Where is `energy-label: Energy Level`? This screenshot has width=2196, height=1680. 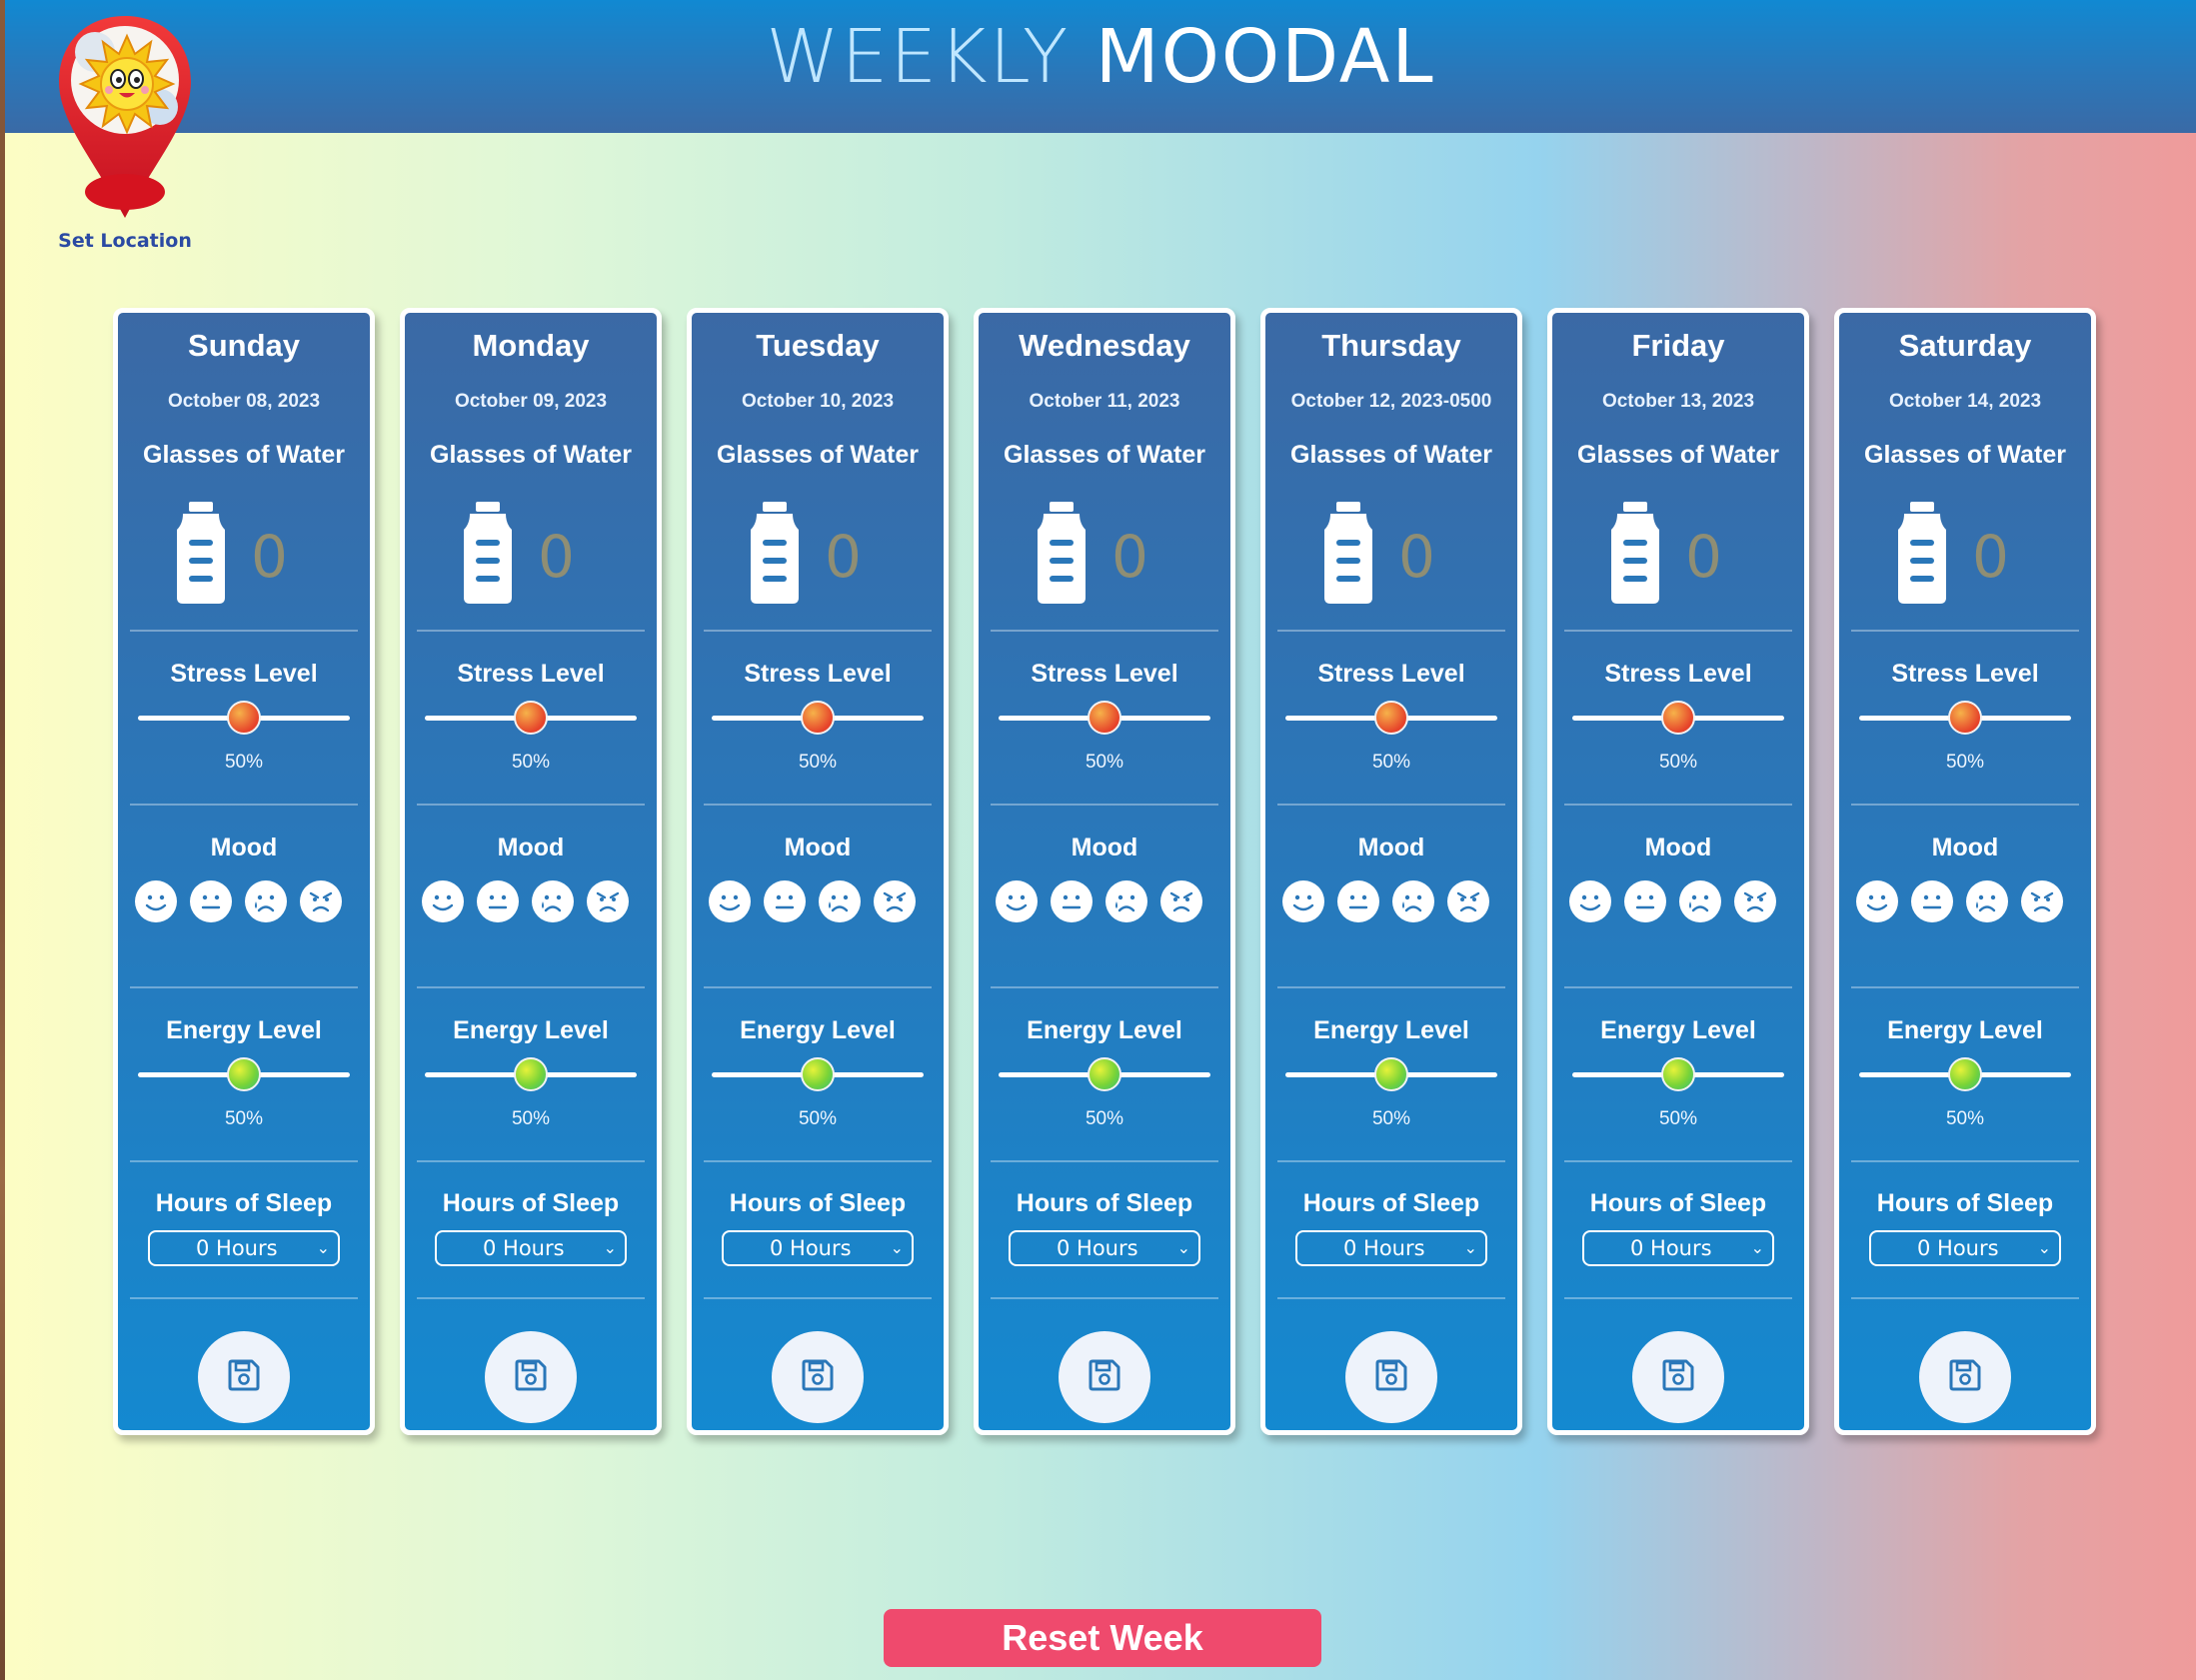 energy-label: Energy Level is located at coordinates (1965, 1030).